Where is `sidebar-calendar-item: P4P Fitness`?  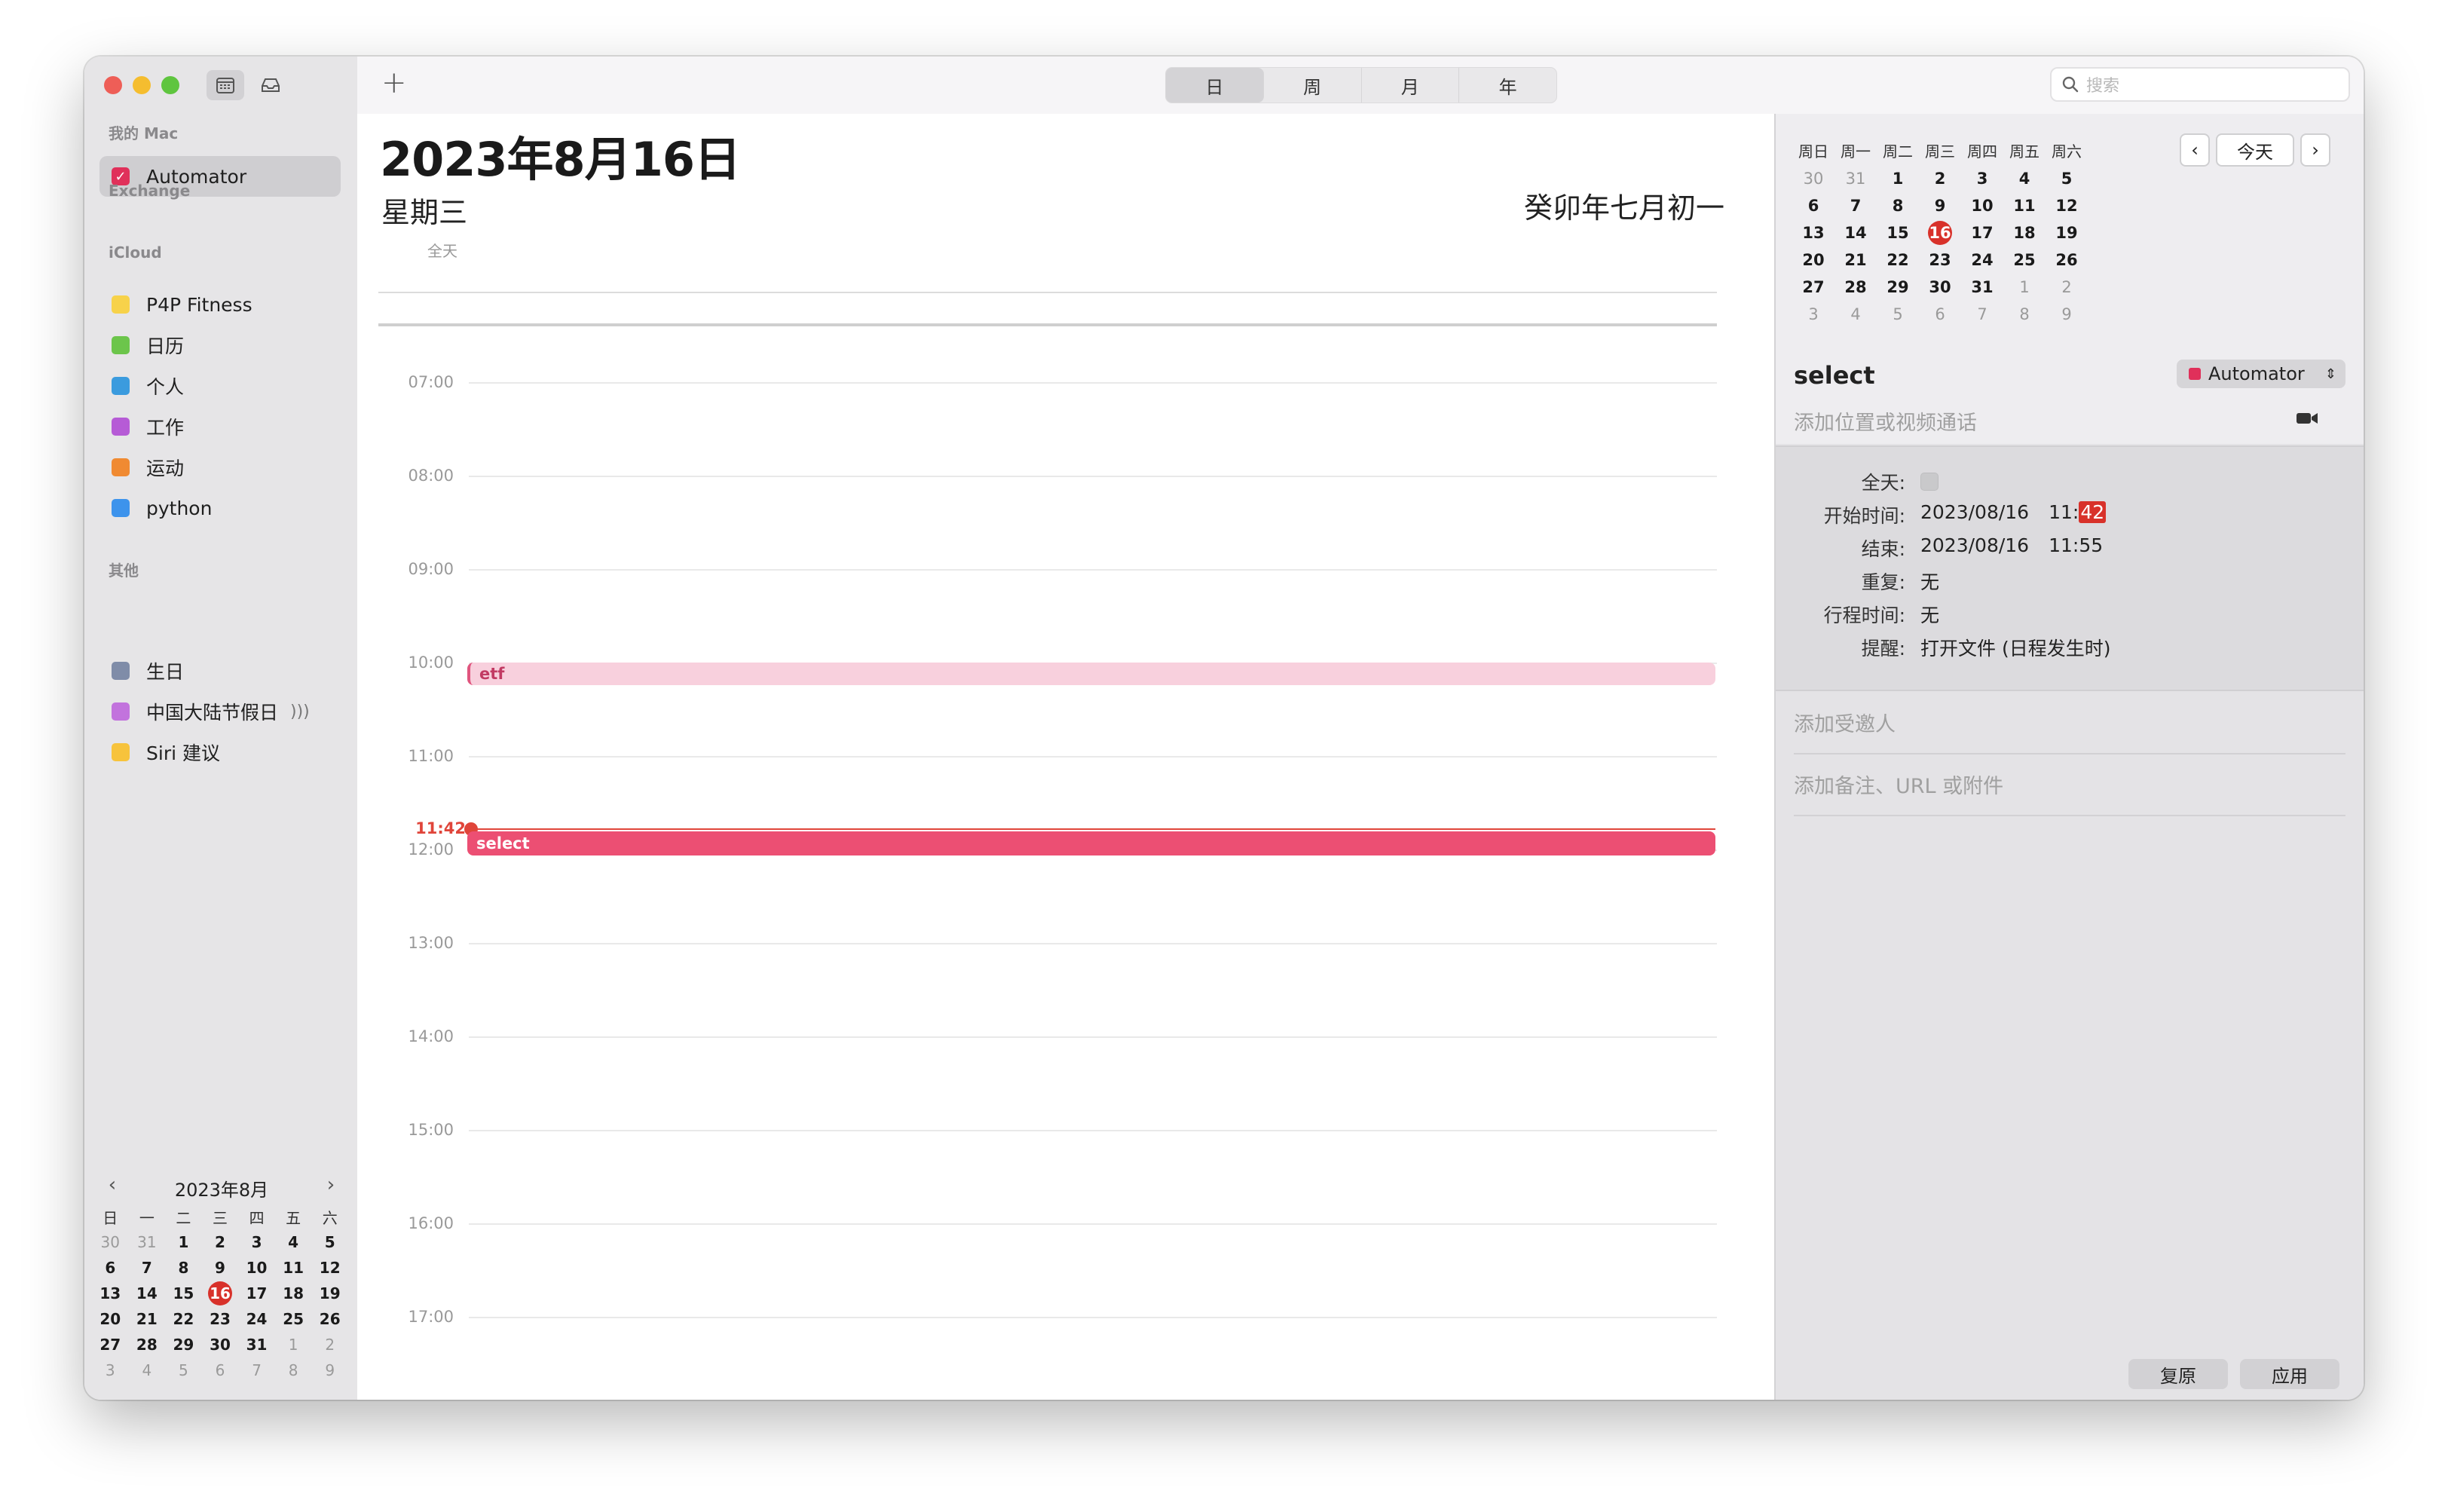 sidebar-calendar-item: P4P Fitness is located at coordinates (220, 305).